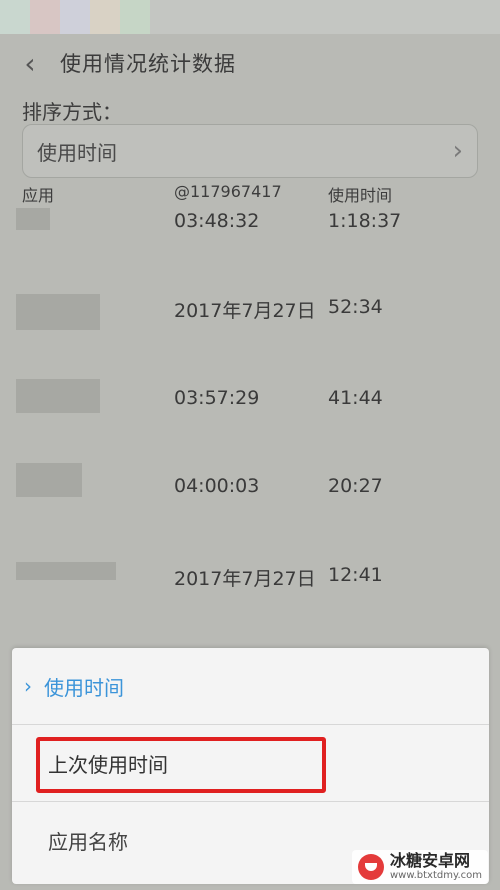 The width and height of the screenshot is (500, 890). What do you see at coordinates (370, 867) in the screenshot?
I see `watermark-logo-icon` at bounding box center [370, 867].